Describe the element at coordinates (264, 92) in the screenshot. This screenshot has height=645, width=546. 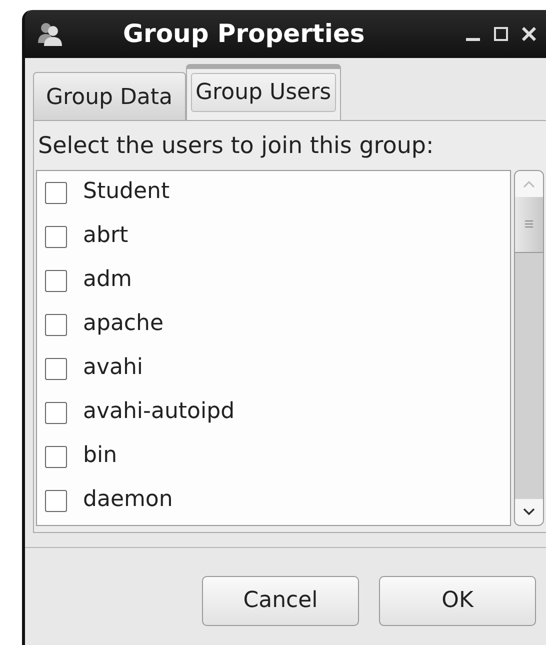
I see `tab: Group Users` at that location.